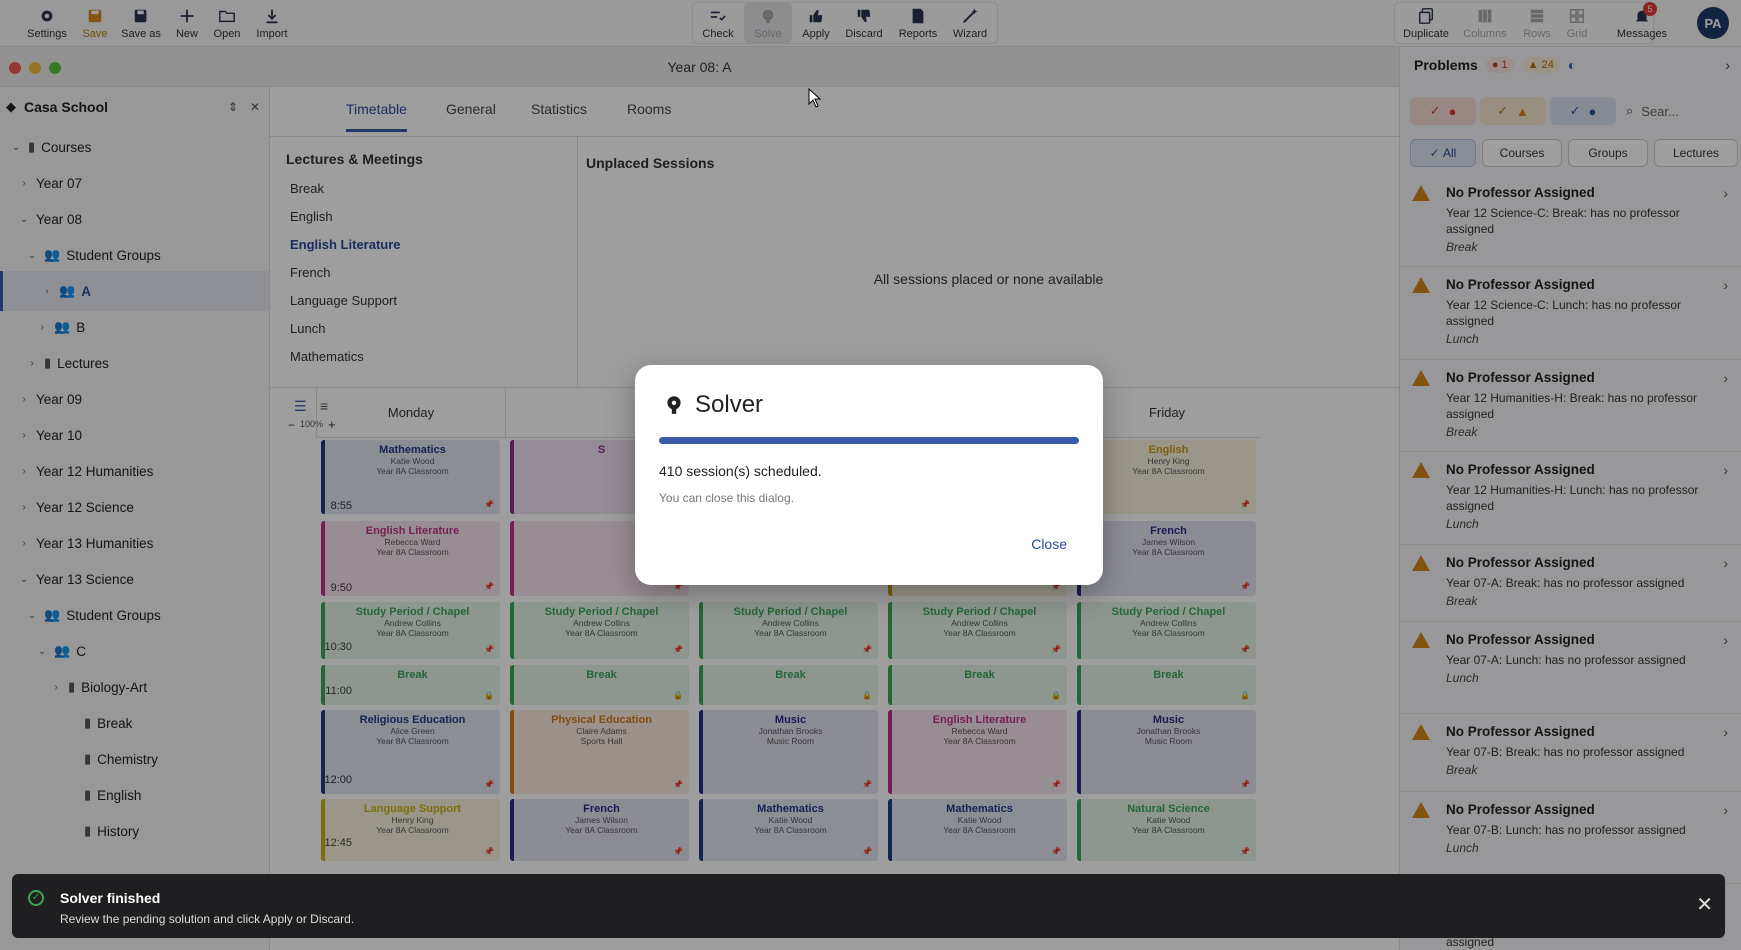  What do you see at coordinates (740, 471) in the screenshot?
I see `solver-message: 410 session(s) scheduled.` at bounding box center [740, 471].